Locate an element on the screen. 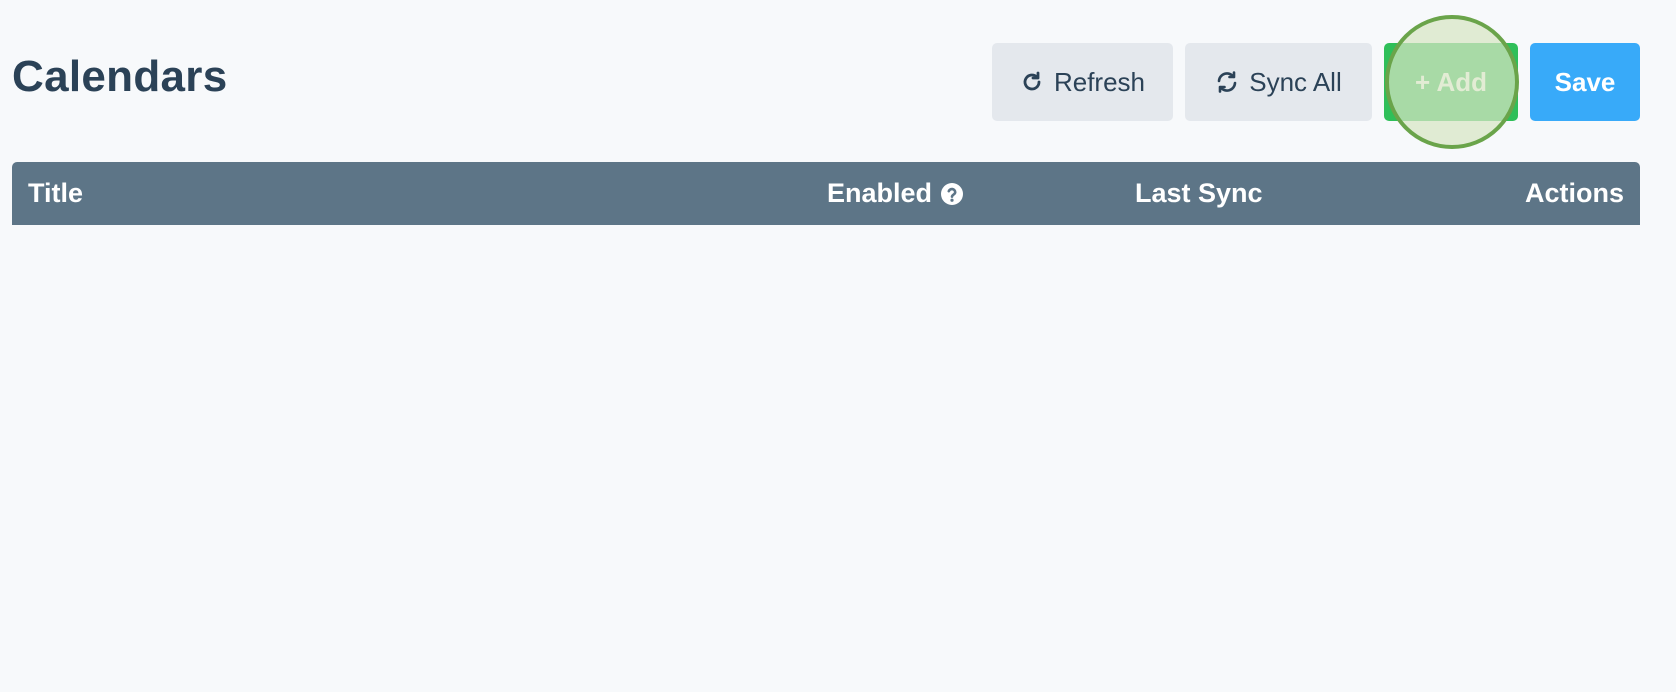  column-header-title: Title is located at coordinates (55, 193).